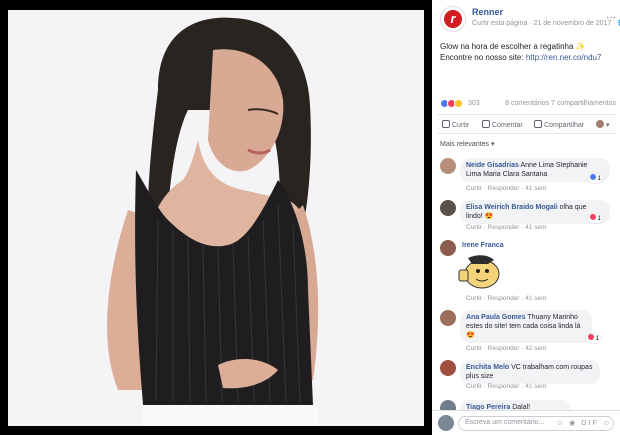  What do you see at coordinates (486, 124) in the screenshot?
I see `comment-icon` at bounding box center [486, 124].